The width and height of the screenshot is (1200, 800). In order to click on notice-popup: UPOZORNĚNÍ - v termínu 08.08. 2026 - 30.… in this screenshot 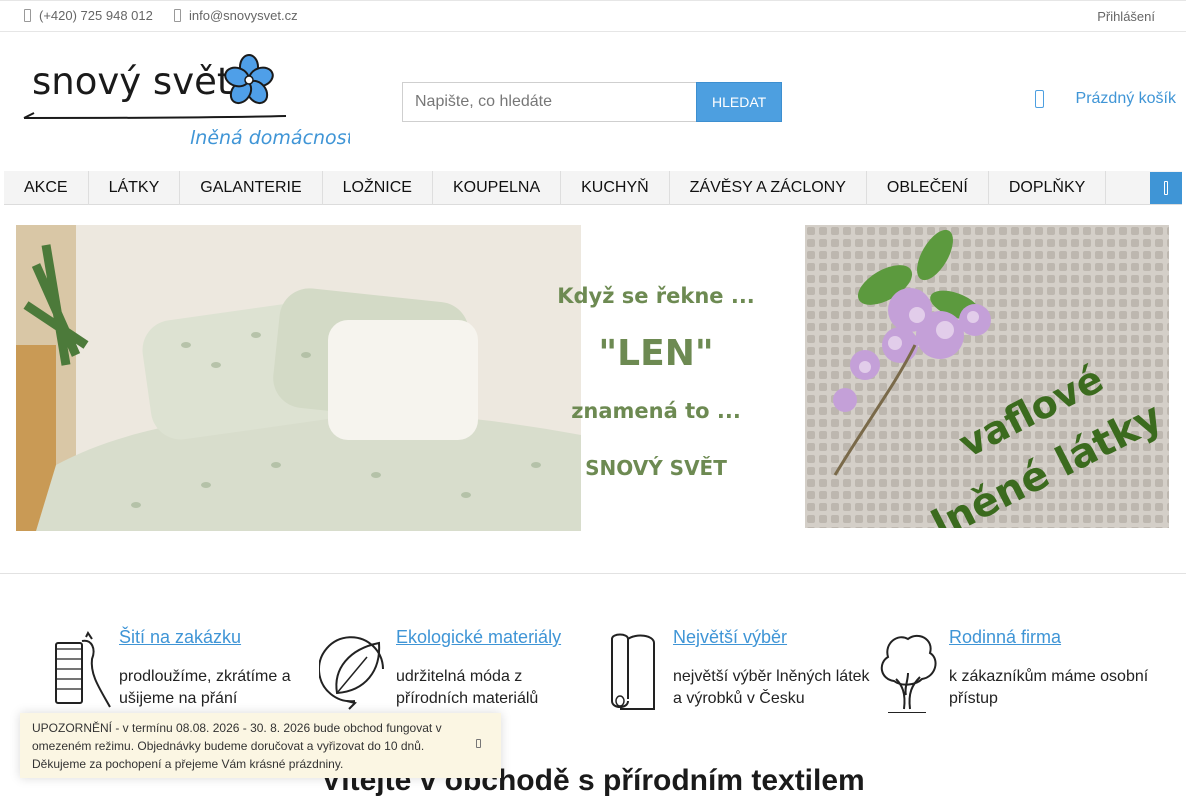, I will do `click(260, 745)`.